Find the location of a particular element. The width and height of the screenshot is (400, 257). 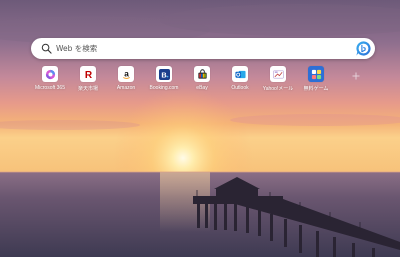

ebay-icon is located at coordinates (202, 74).